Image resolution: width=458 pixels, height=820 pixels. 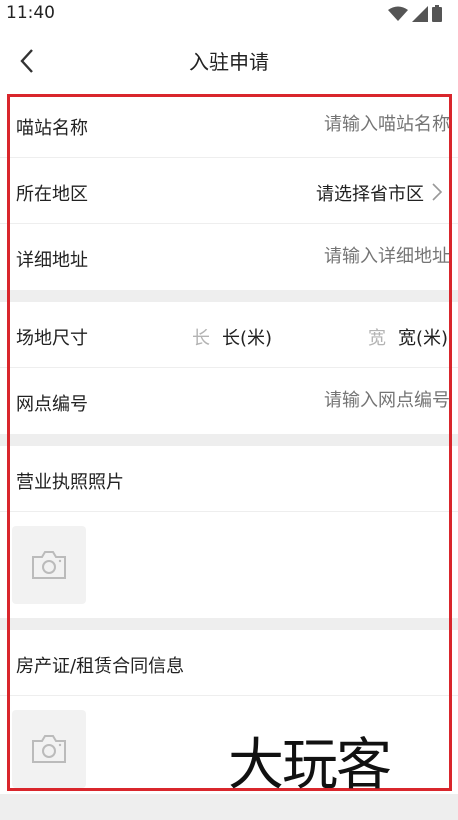 I want to click on region-row: 所在地区 请选择省市区, so click(x=229, y=191).